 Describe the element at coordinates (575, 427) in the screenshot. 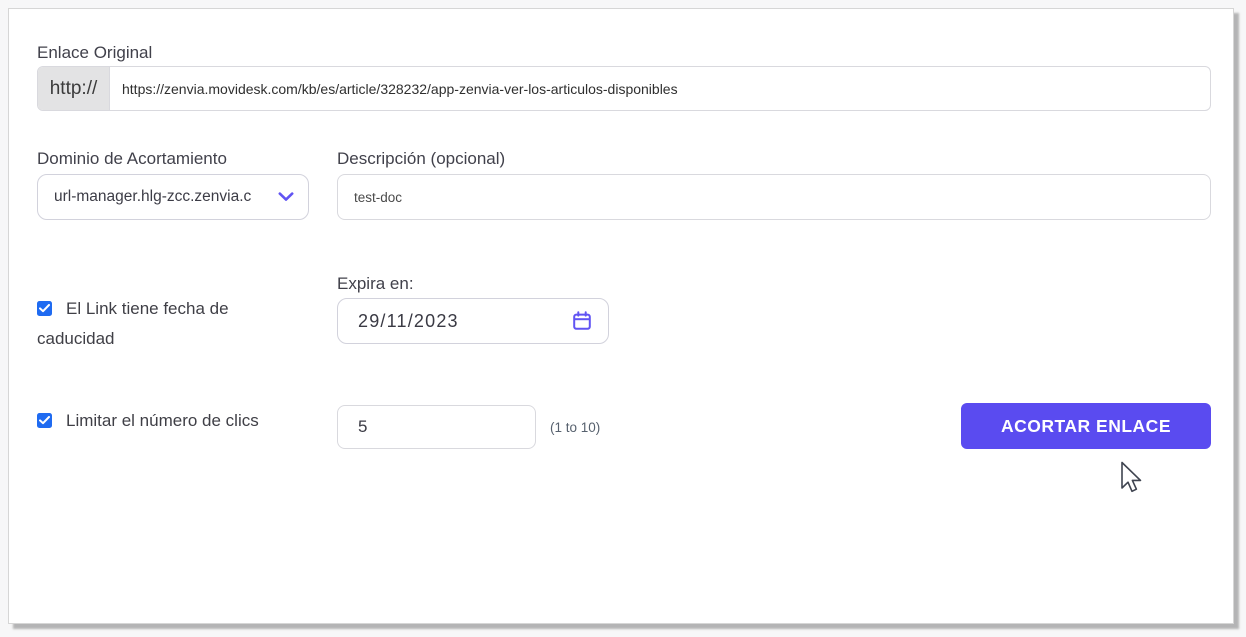

I see `click-limit-hint: (1 to 10)` at that location.